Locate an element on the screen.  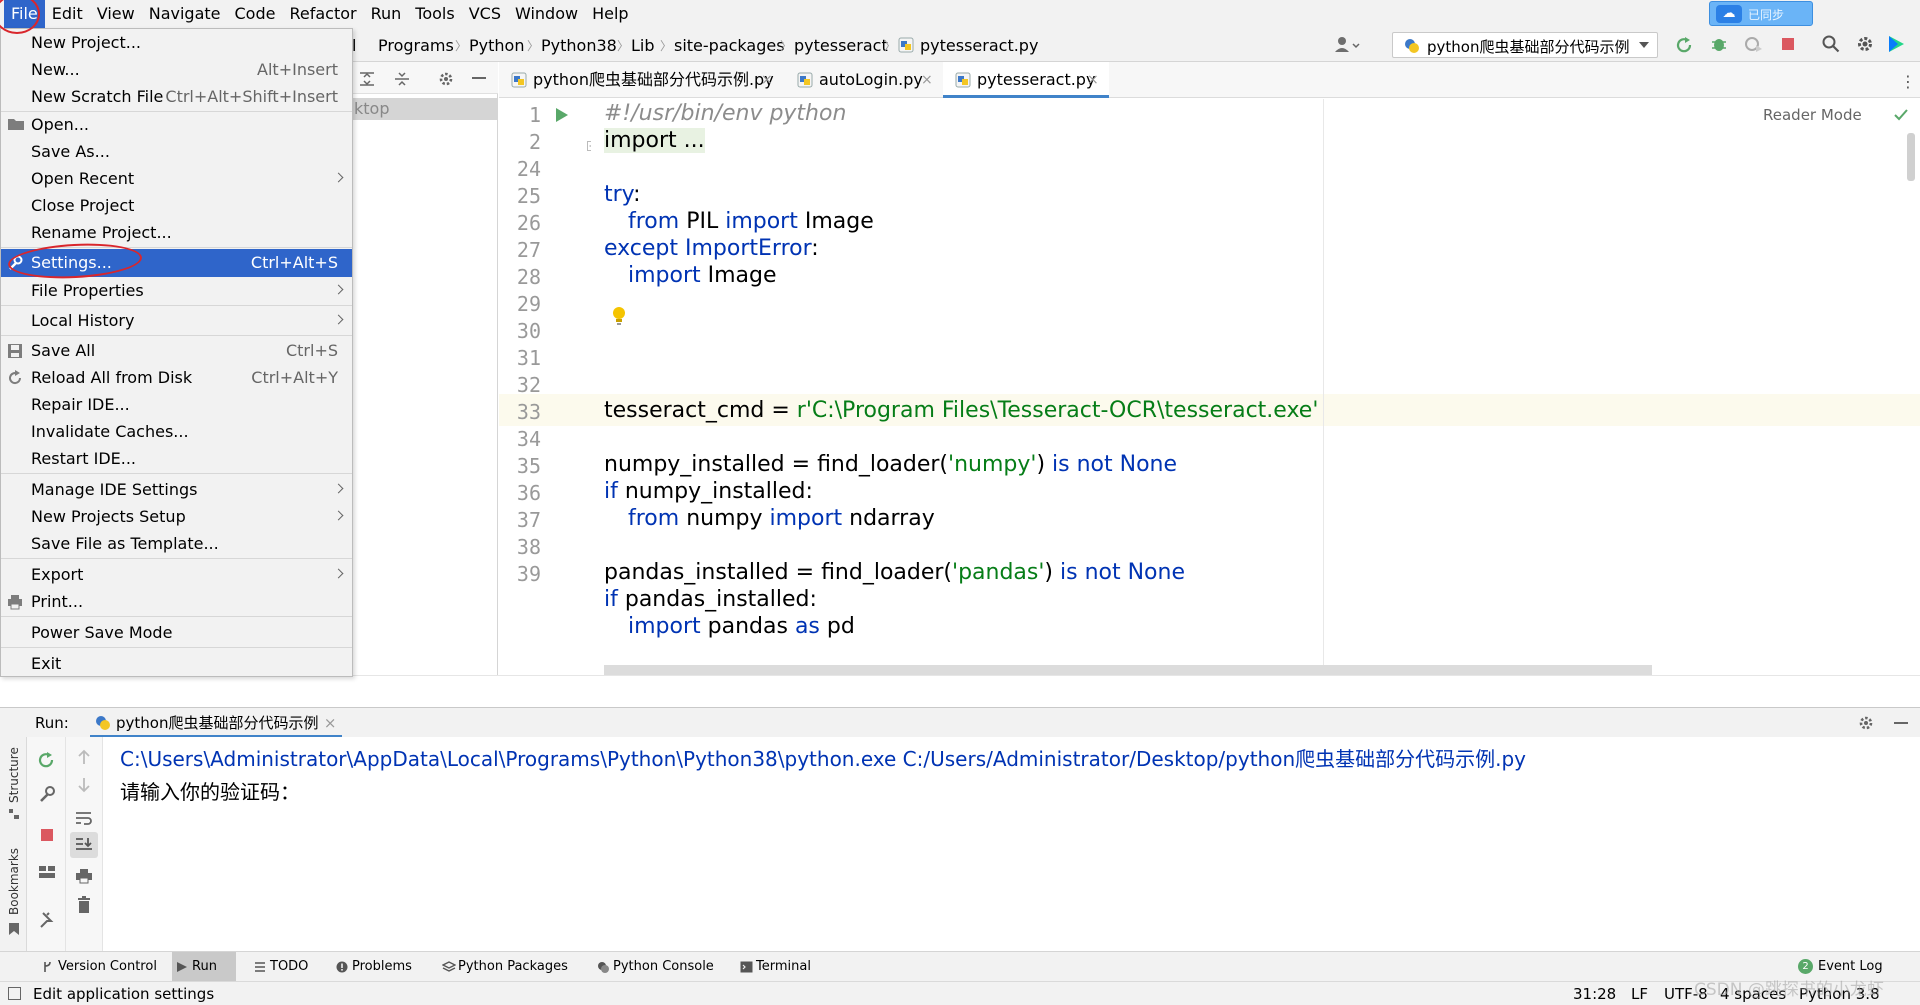
menu-run: Run is located at coordinates (386, 14).